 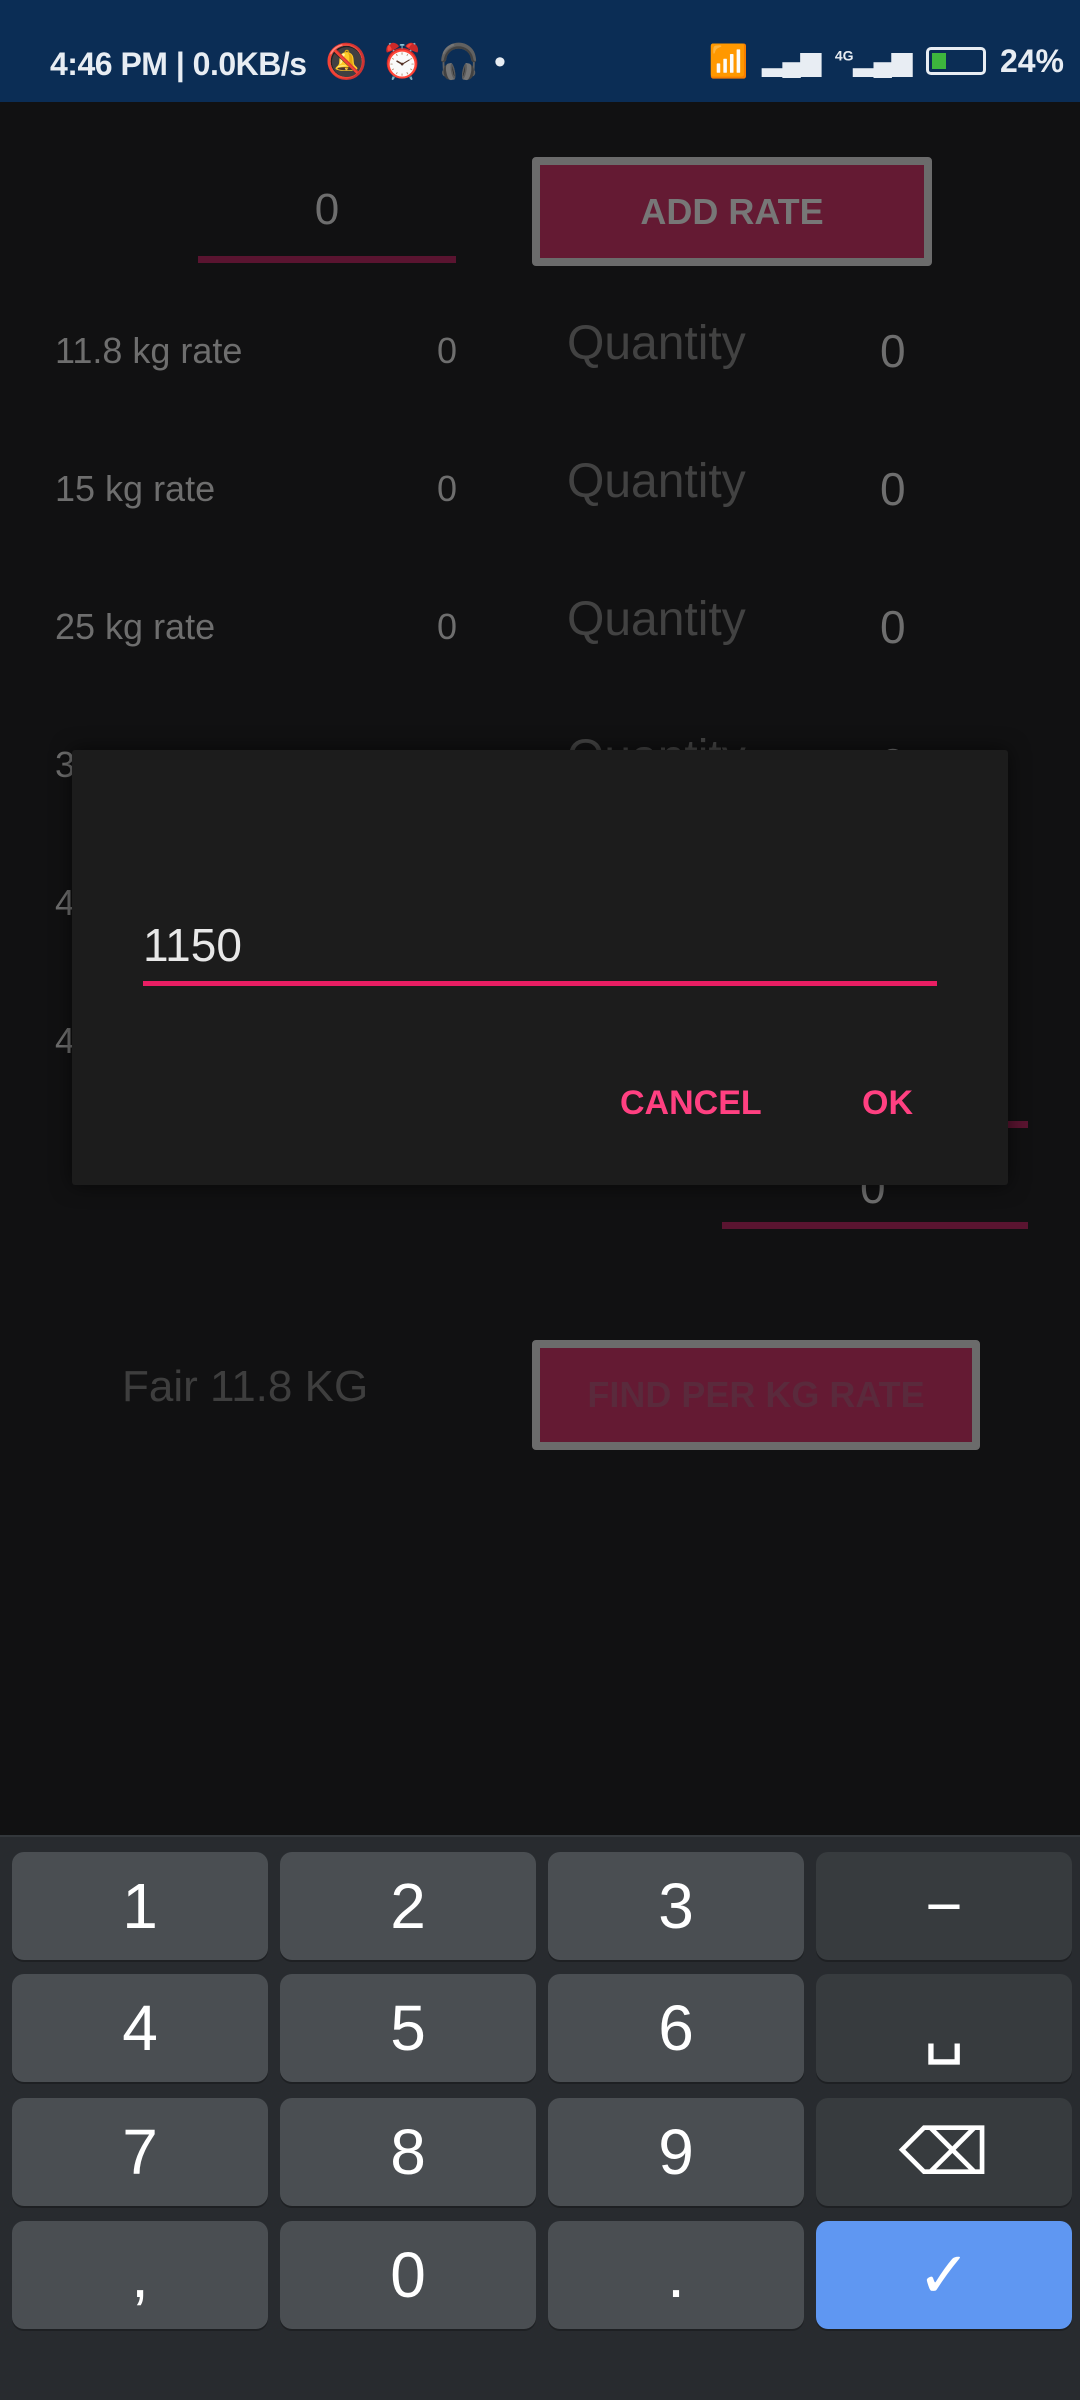 I want to click on rate-input: 0, so click(x=327, y=210).